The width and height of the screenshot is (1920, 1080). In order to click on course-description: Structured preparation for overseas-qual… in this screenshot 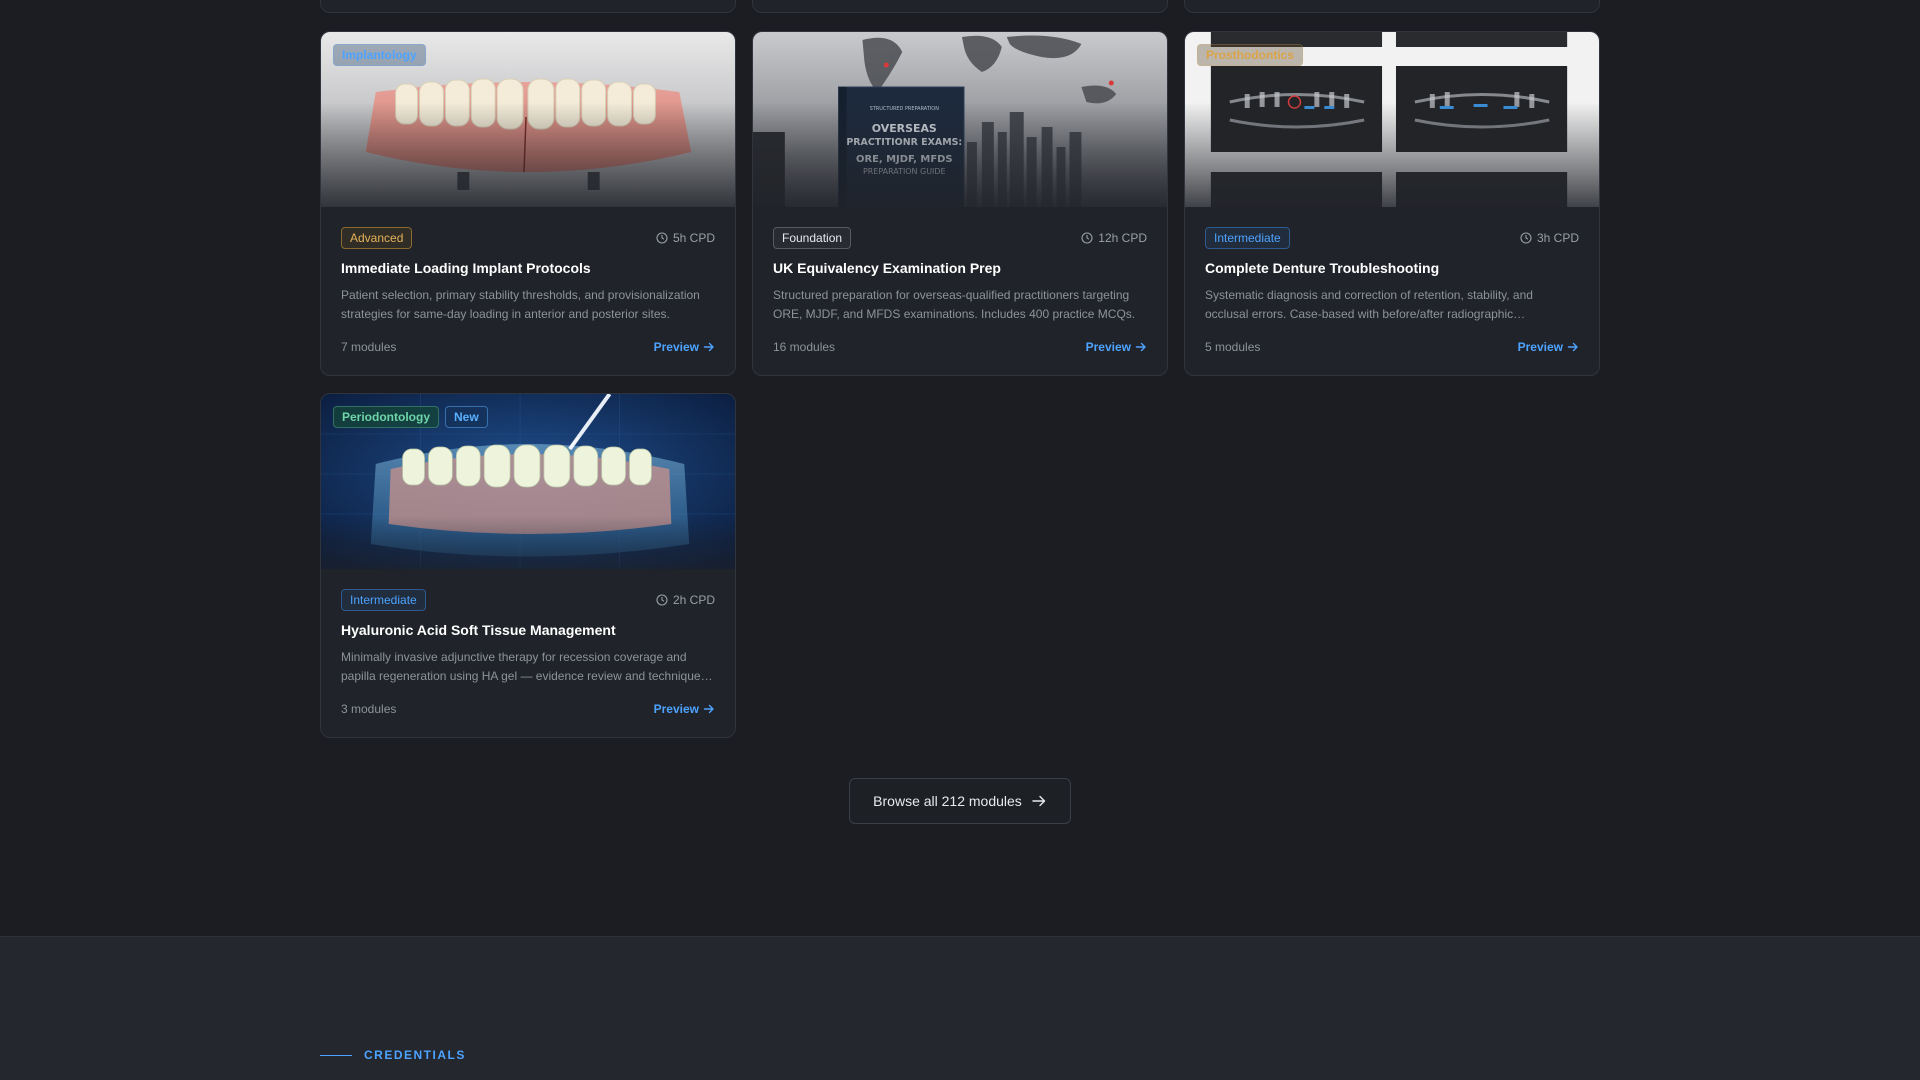, I will do `click(954, 304)`.